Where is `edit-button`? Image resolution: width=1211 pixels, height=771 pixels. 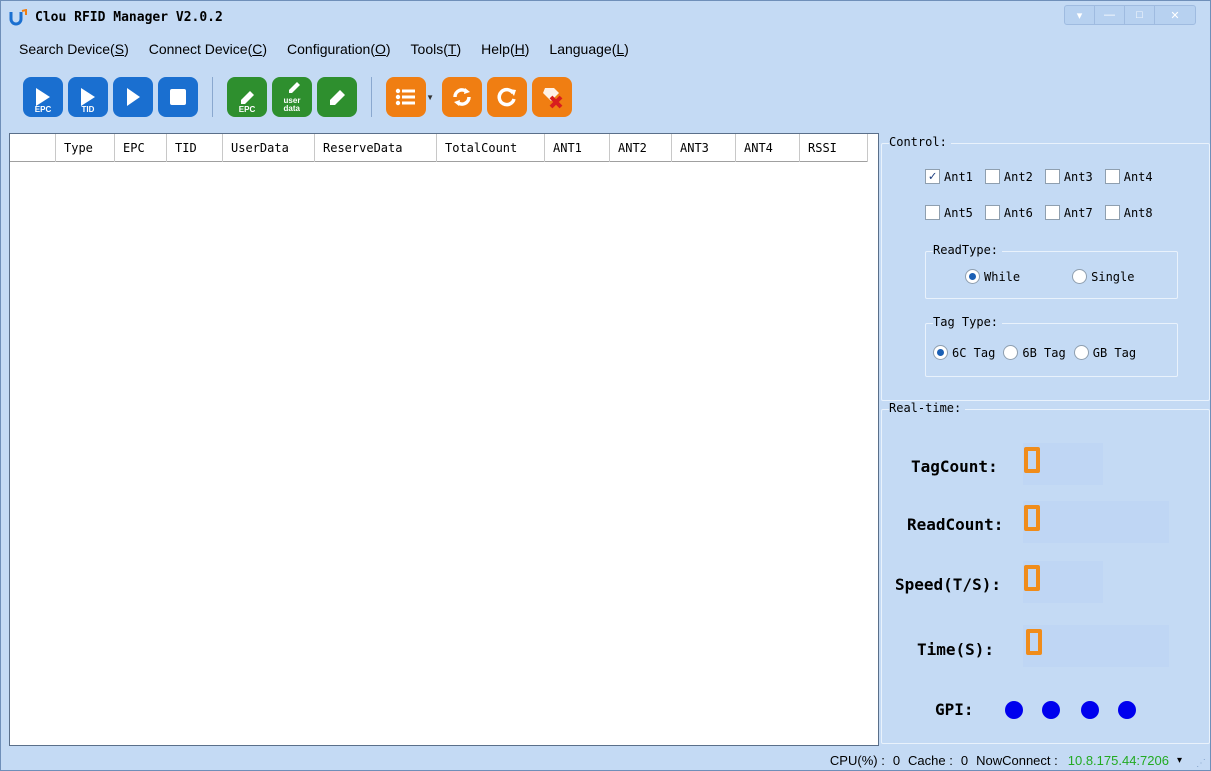
edit-button is located at coordinates (337, 97).